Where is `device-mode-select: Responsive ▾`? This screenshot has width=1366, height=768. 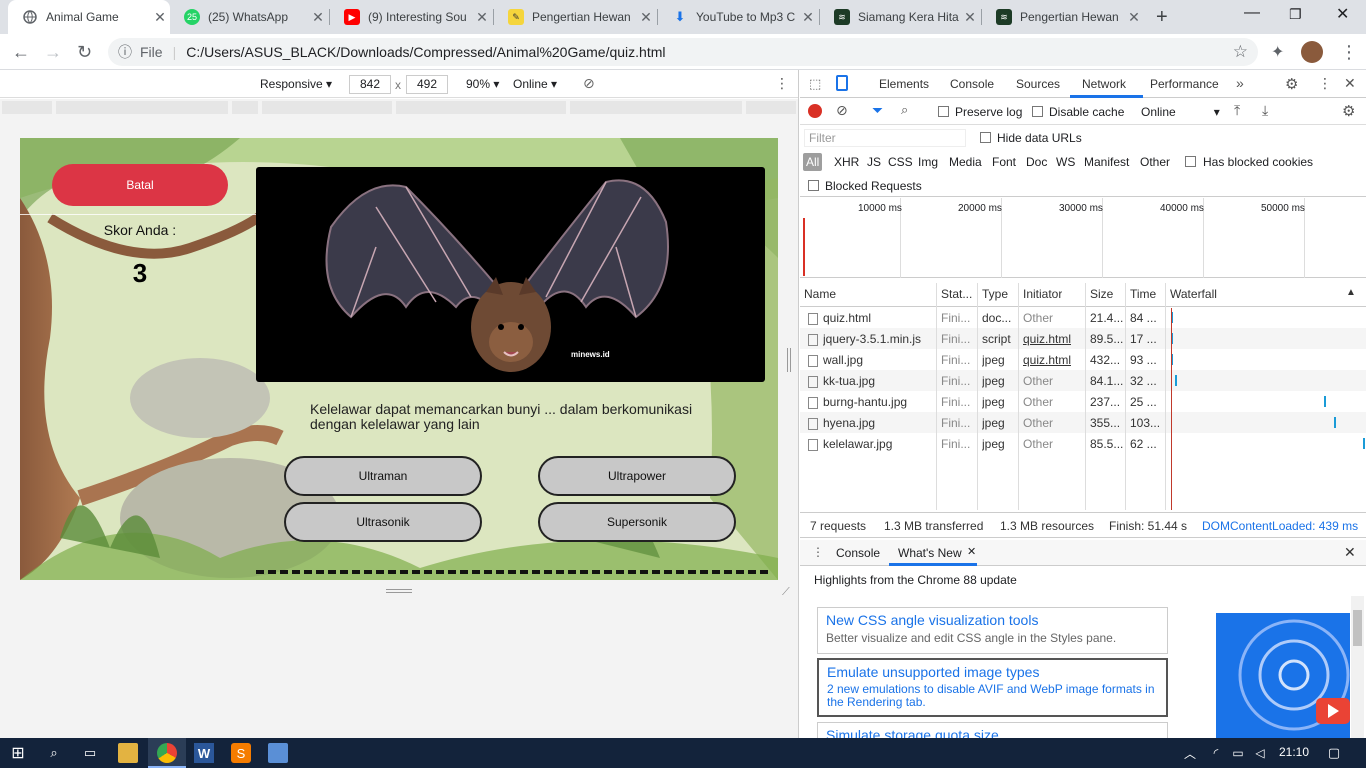
device-mode-select: Responsive ▾ is located at coordinates (296, 84).